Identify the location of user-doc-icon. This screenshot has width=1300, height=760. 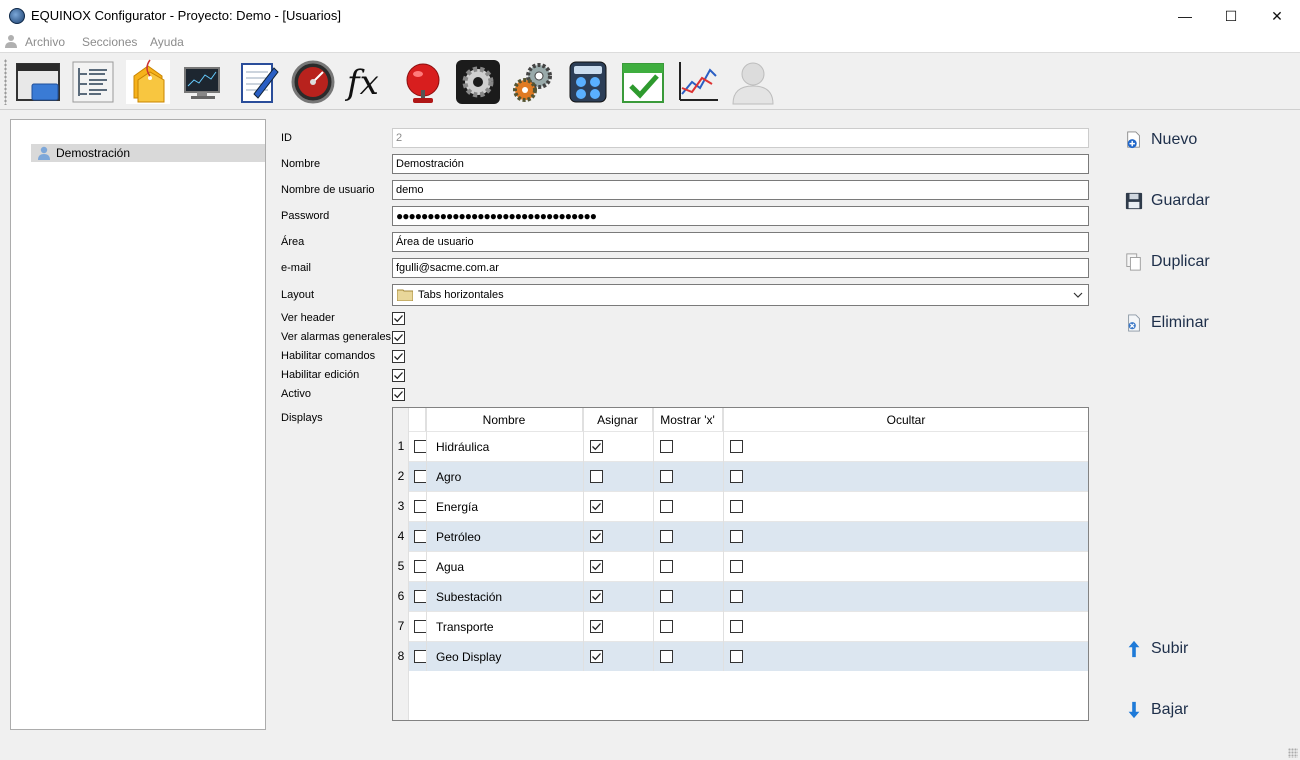
(11, 41).